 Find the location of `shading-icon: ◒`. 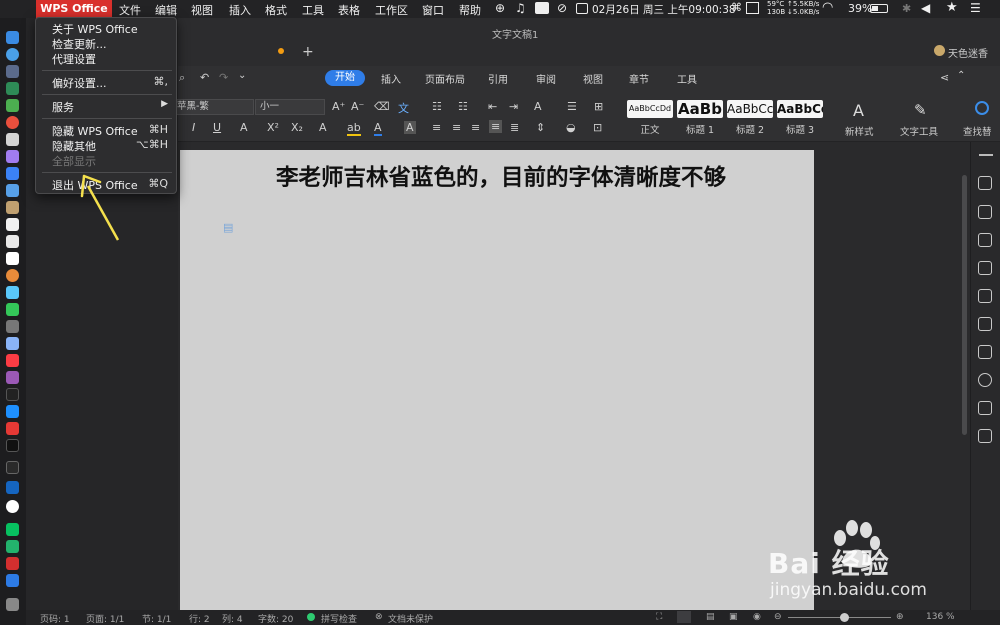

shading-icon: ◒ is located at coordinates (571, 127).